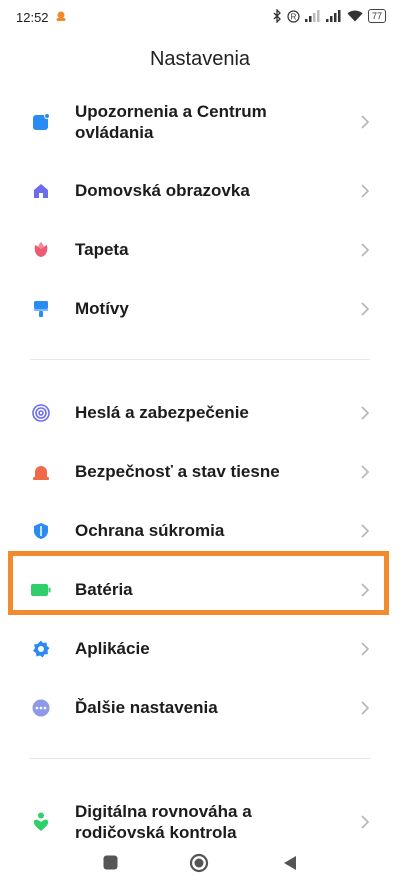 The width and height of the screenshot is (400, 889). I want to click on status-right: R 77, so click(329, 16).